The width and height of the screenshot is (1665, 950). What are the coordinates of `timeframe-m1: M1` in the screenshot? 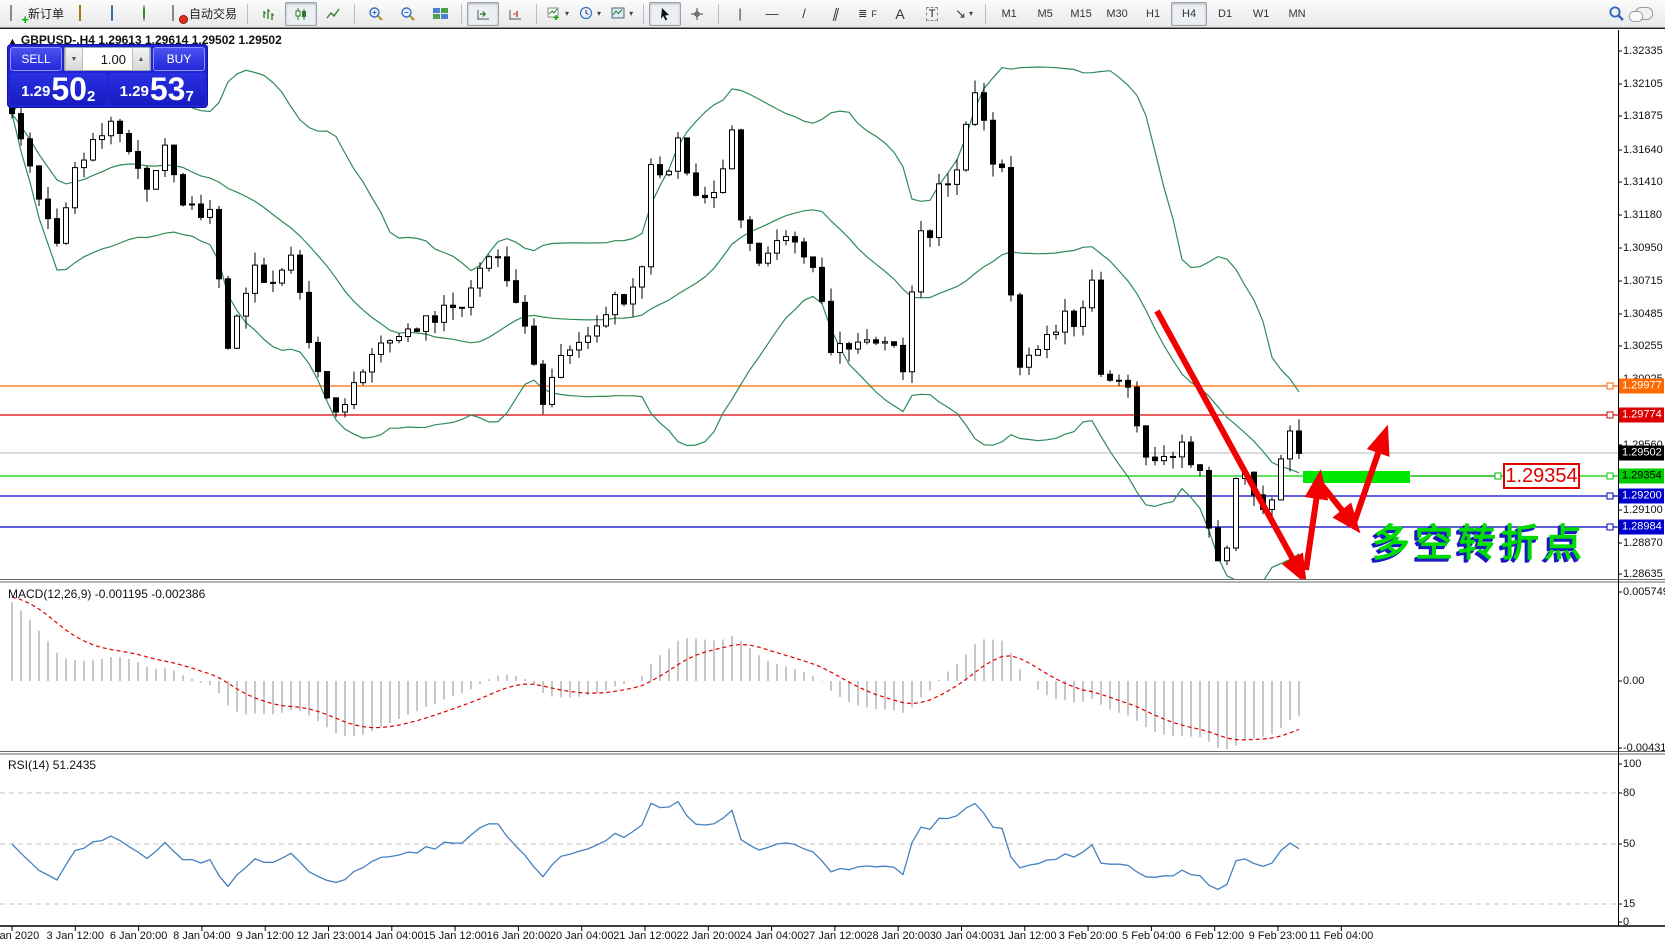 It's located at (1009, 14).